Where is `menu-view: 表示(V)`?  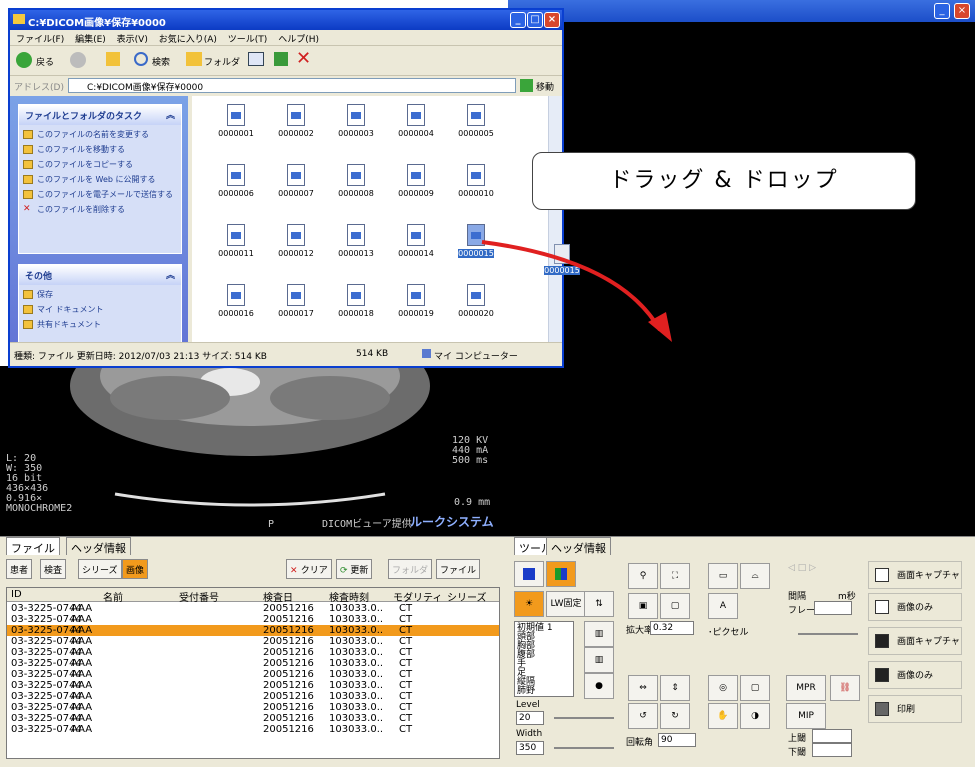 menu-view: 表示(V) is located at coordinates (132, 40).